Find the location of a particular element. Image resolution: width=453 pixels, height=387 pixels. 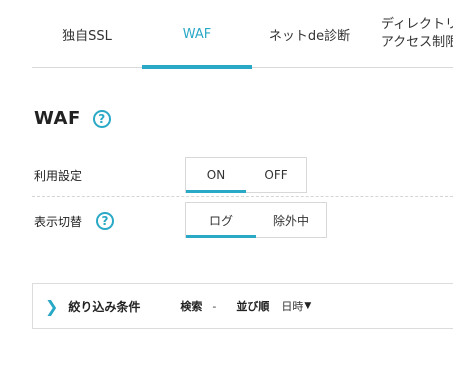

chevron-right-icon: ❯ is located at coordinates (51, 306).